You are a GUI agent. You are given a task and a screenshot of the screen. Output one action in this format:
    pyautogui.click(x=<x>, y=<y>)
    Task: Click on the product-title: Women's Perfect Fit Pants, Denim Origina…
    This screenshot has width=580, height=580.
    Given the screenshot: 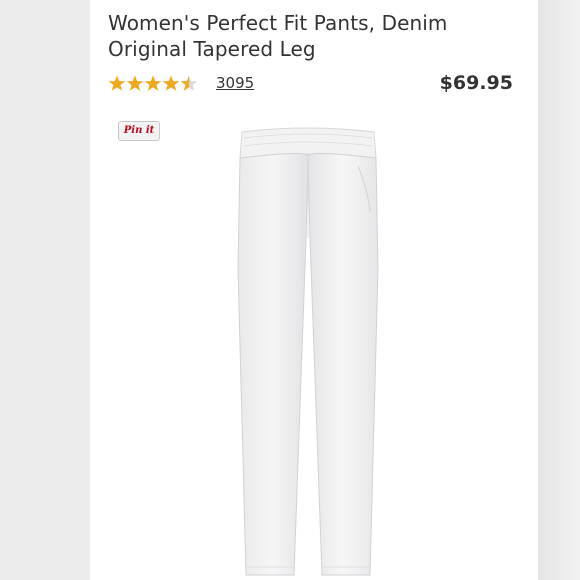 What is the action you would take?
    pyautogui.click(x=318, y=36)
    